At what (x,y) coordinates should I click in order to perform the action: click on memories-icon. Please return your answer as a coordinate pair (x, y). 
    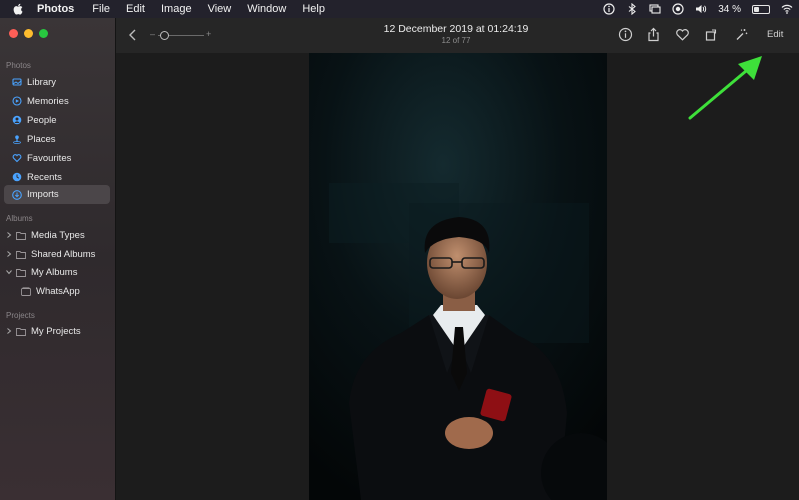
    Looking at the image, I should click on (17, 101).